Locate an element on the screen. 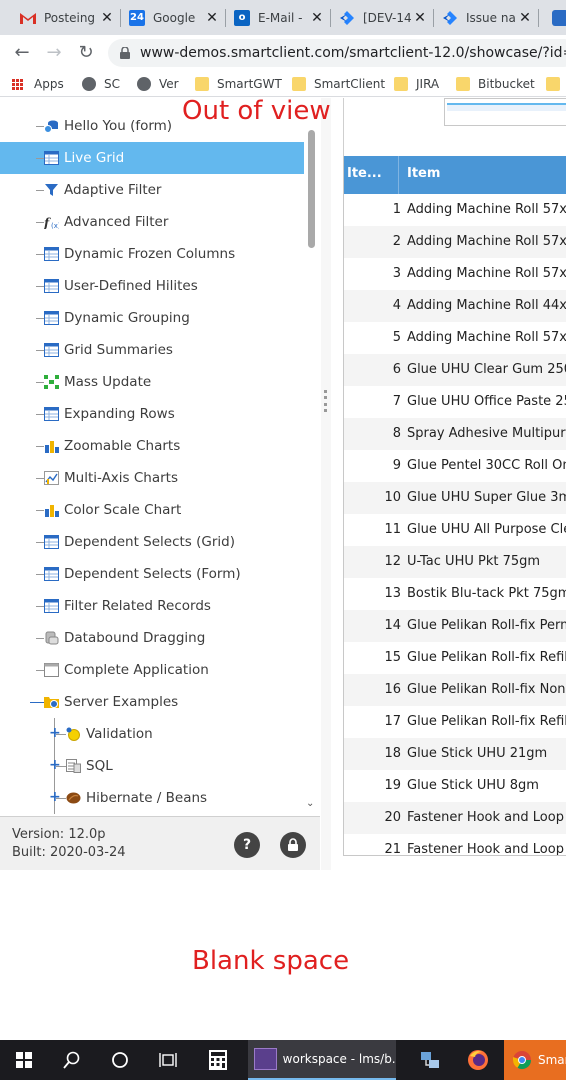  tree-item: + Hibernate / Beans is located at coordinates (152, 798).